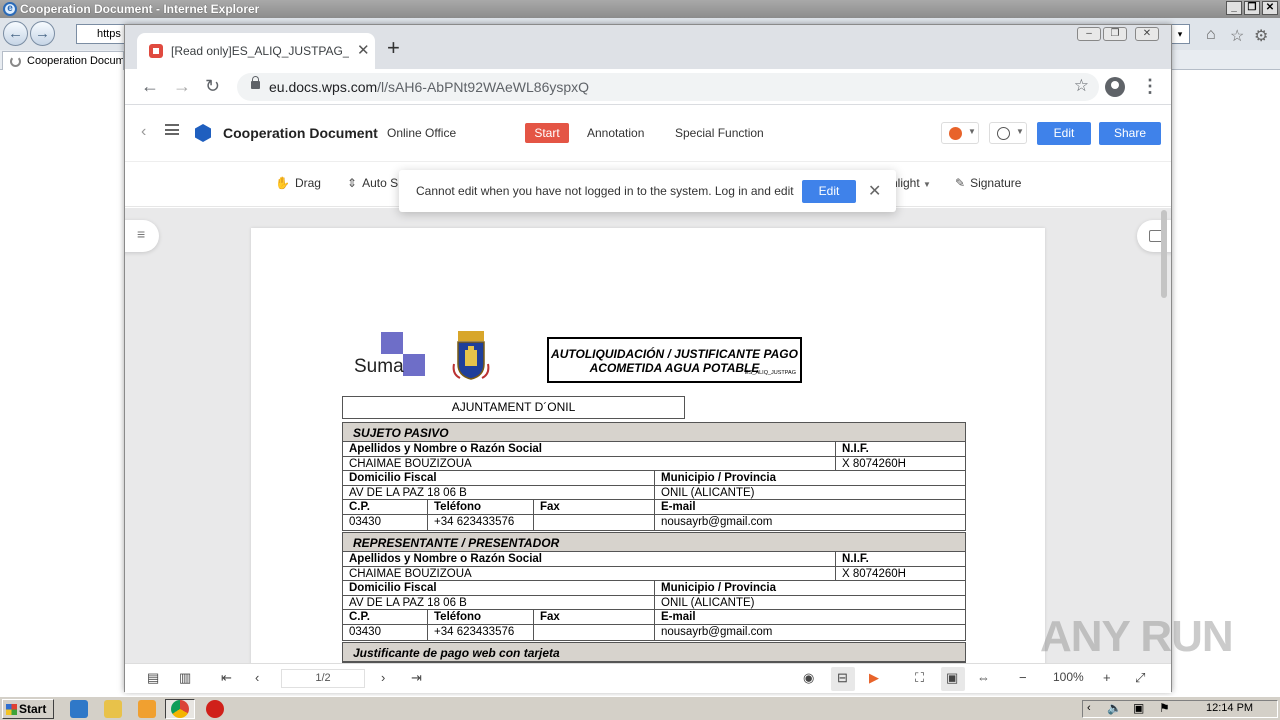  I want to click on chrome-menu-icon: ⋮, so click(1150, 86).